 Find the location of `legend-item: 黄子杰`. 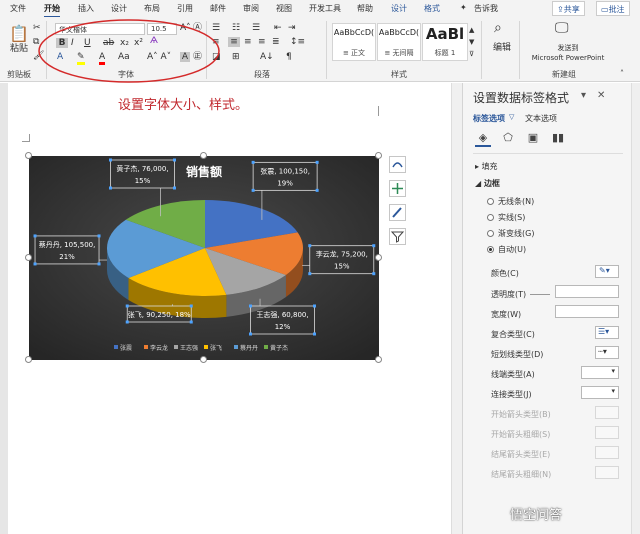

legend-item: 黄子杰 is located at coordinates (279, 348).